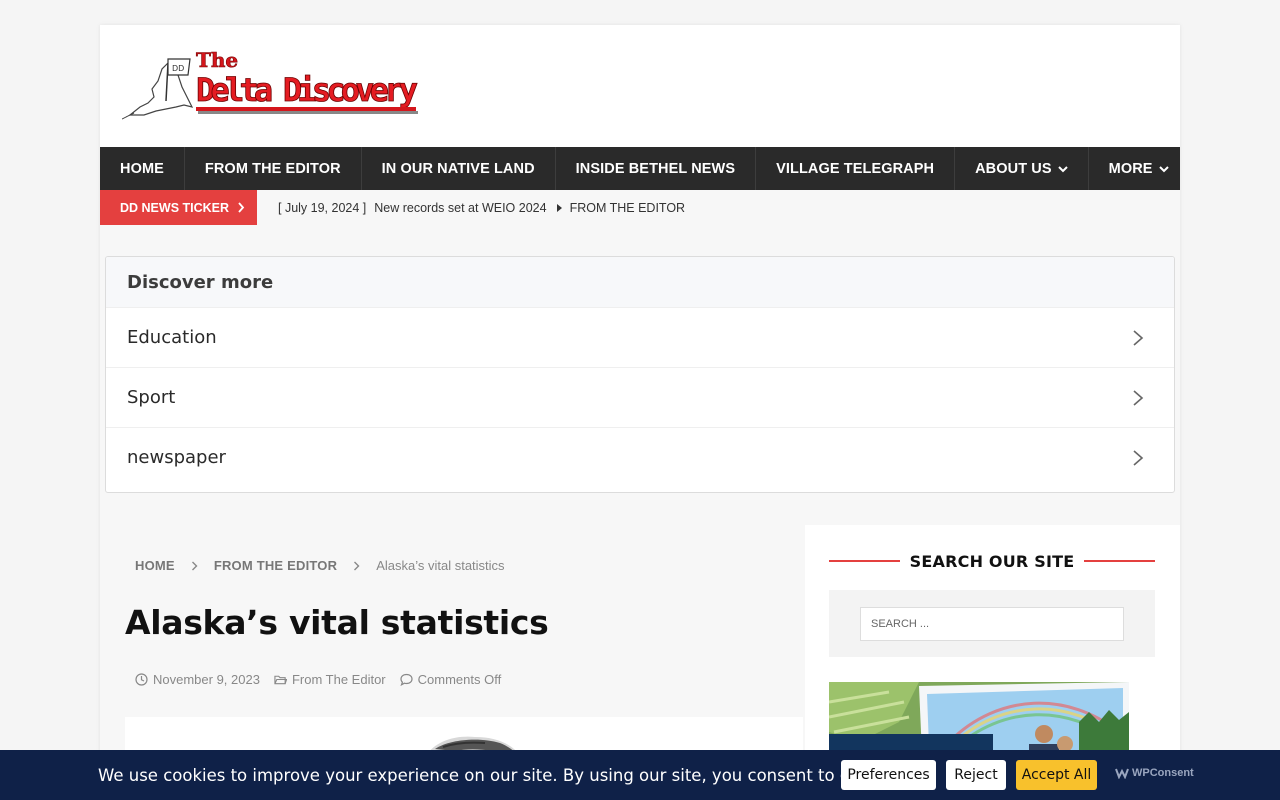 The height and width of the screenshot is (800, 1280). I want to click on nav-item-more: MORE, so click(1139, 168).